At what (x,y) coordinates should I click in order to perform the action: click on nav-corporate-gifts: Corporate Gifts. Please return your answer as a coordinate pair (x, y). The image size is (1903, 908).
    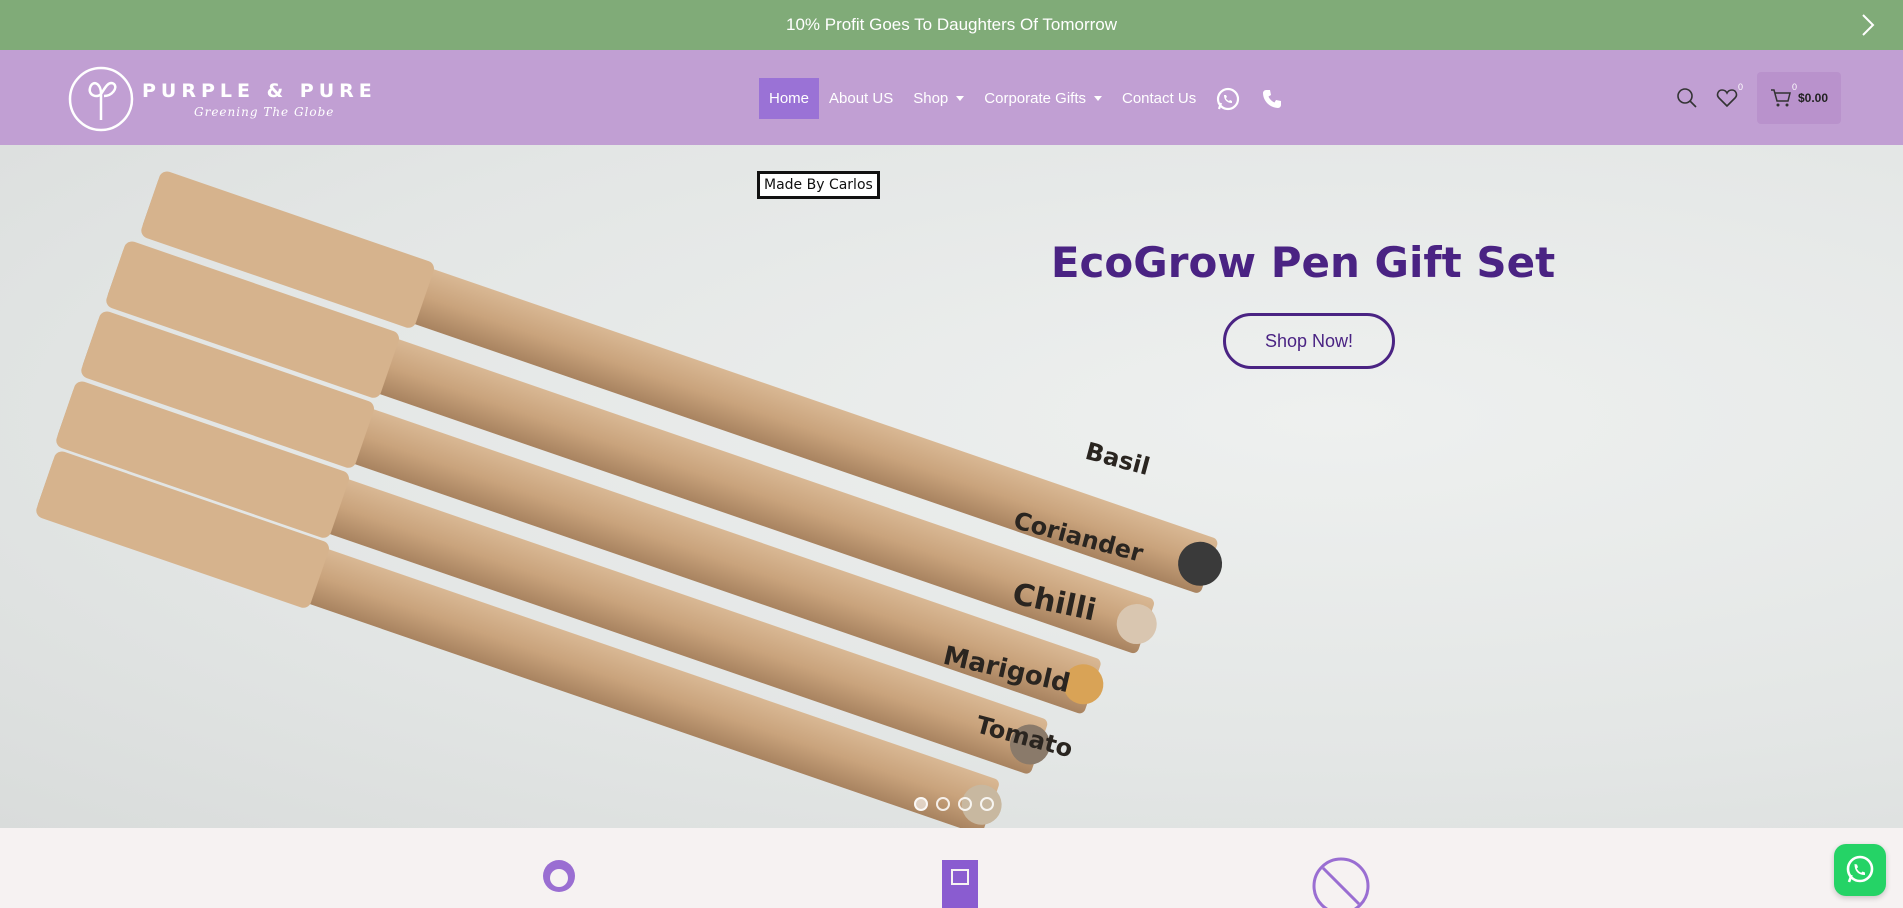
    Looking at the image, I should click on (1043, 98).